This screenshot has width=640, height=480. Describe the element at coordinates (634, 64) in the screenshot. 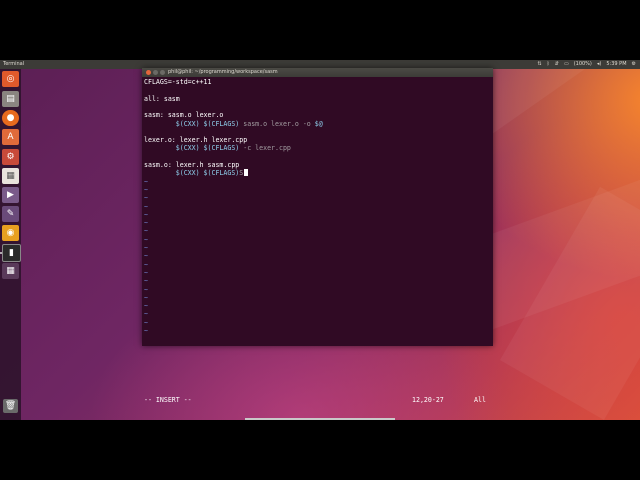

I see `power-icon: ⚙` at that location.